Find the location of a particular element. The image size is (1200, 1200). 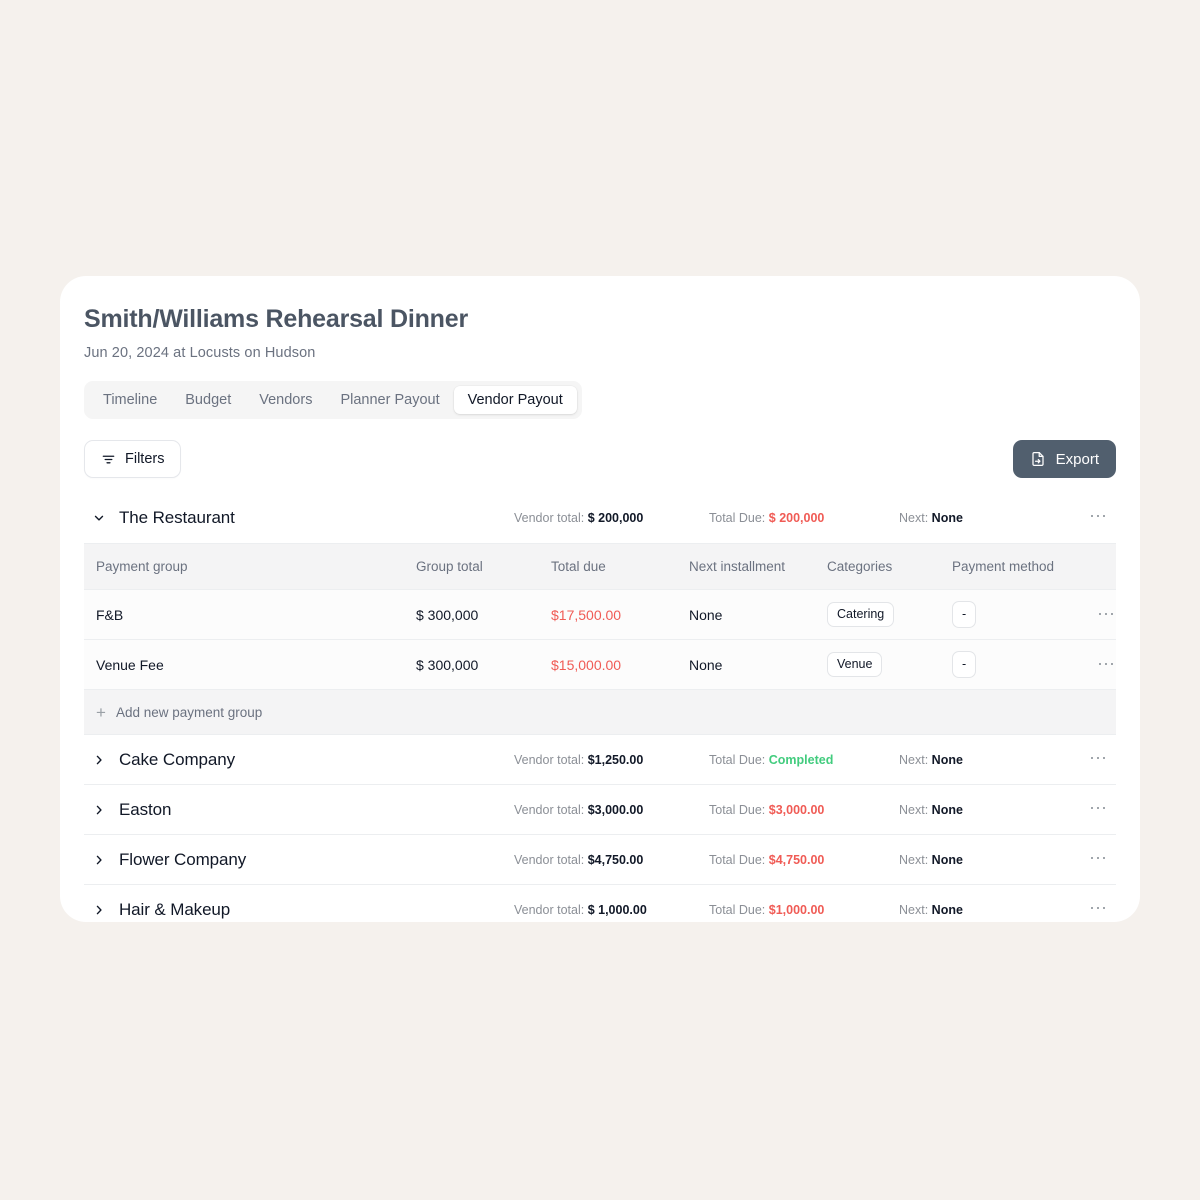

vendor-total-value: $1,250.00 is located at coordinates (615, 759).